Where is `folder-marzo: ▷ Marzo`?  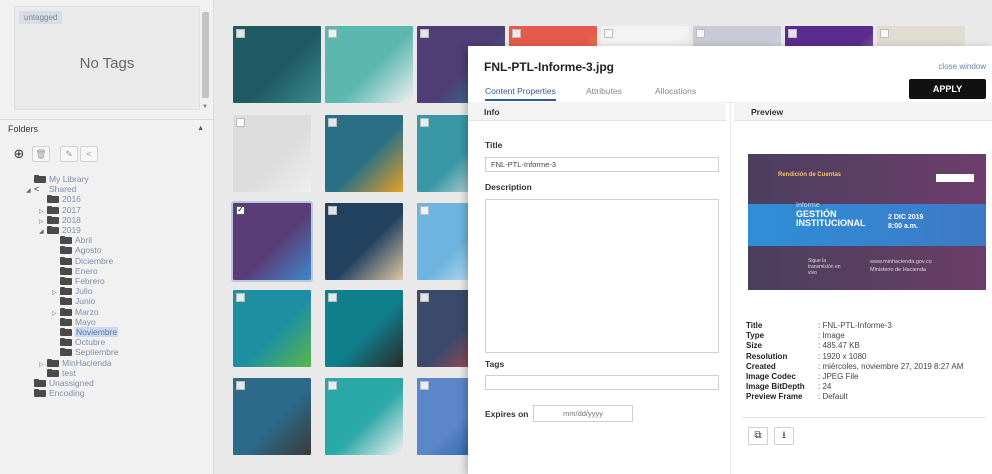
folder-marzo: ▷ Marzo is located at coordinates (75, 312).